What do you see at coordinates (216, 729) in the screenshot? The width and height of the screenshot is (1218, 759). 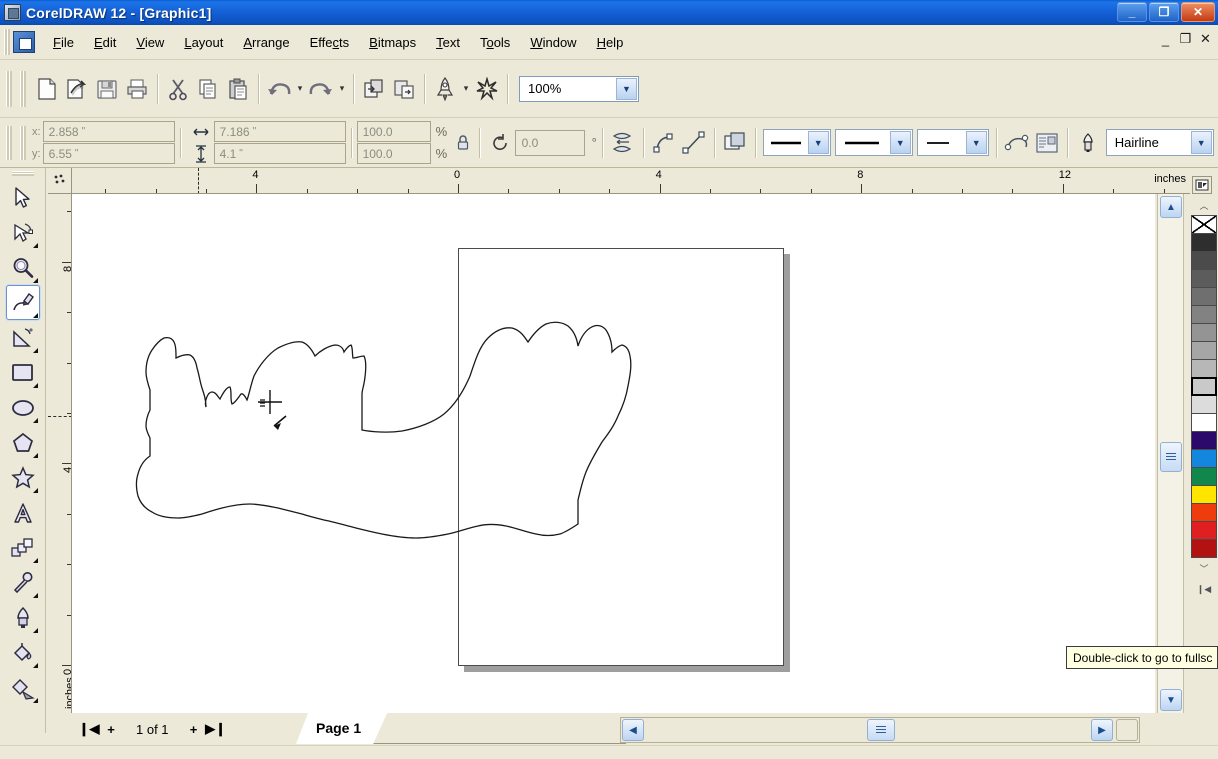 I see `last-page-button: ▶❙` at bounding box center [216, 729].